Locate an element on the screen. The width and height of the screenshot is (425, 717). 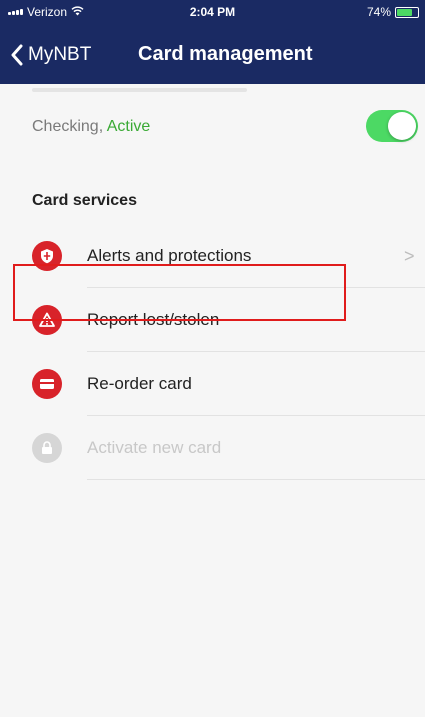
navigation-bar: MyNBT Card management is located at coordinates (212, 56).